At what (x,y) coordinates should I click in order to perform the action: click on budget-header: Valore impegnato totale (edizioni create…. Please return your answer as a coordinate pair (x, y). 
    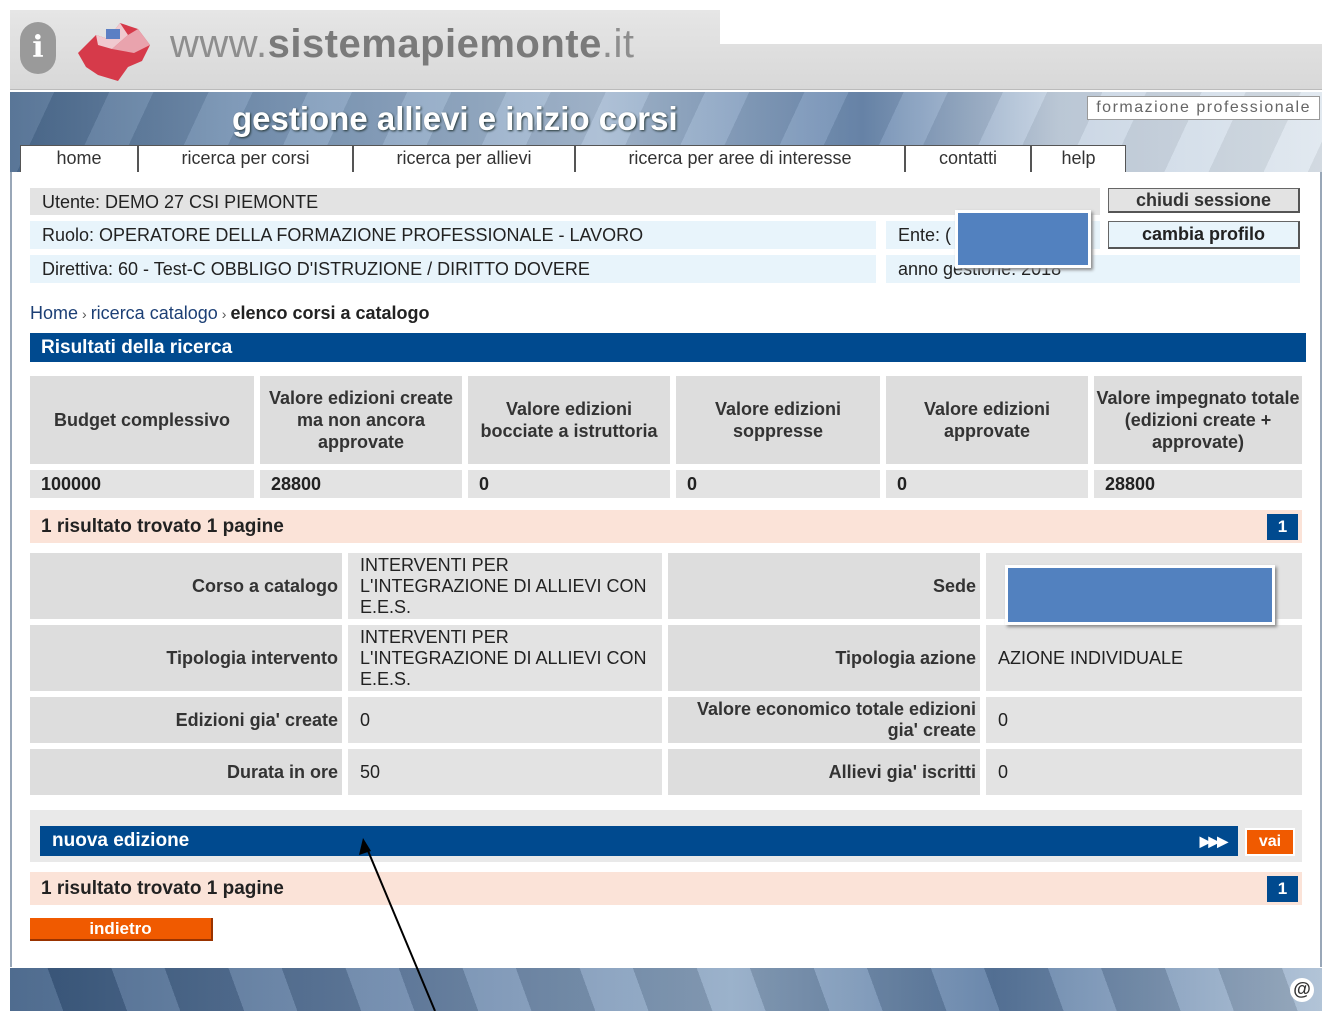
    Looking at the image, I should click on (1198, 420).